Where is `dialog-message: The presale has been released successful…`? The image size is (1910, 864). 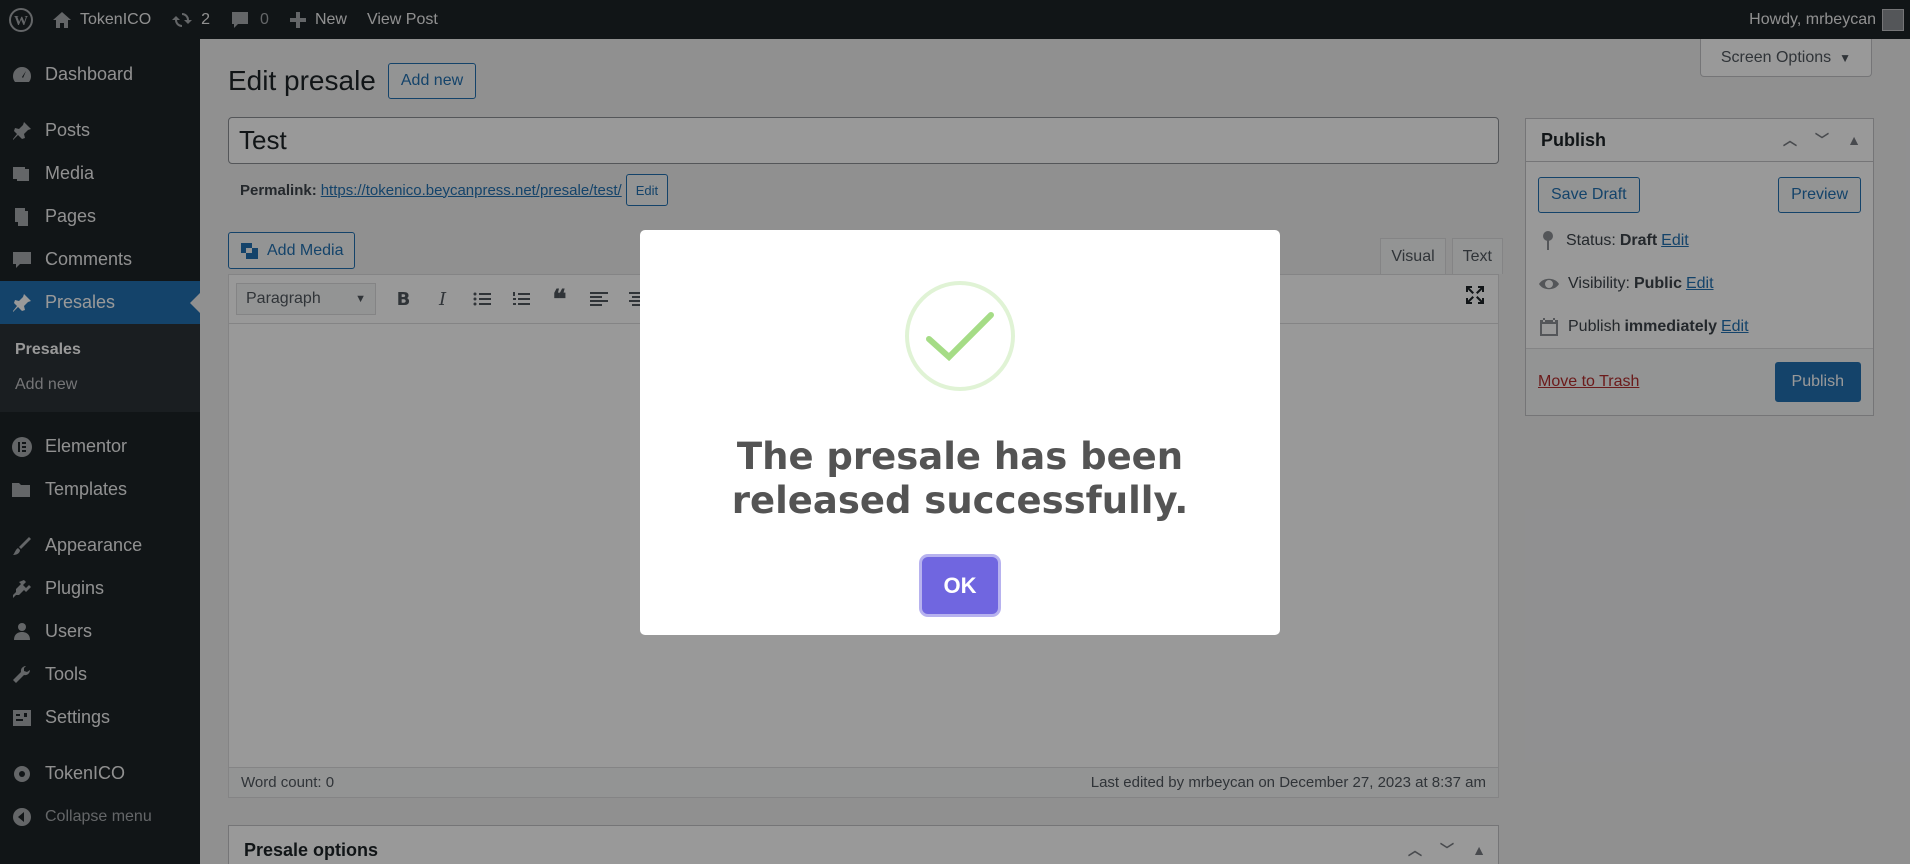 dialog-message: The presale has been released successful… is located at coordinates (960, 478).